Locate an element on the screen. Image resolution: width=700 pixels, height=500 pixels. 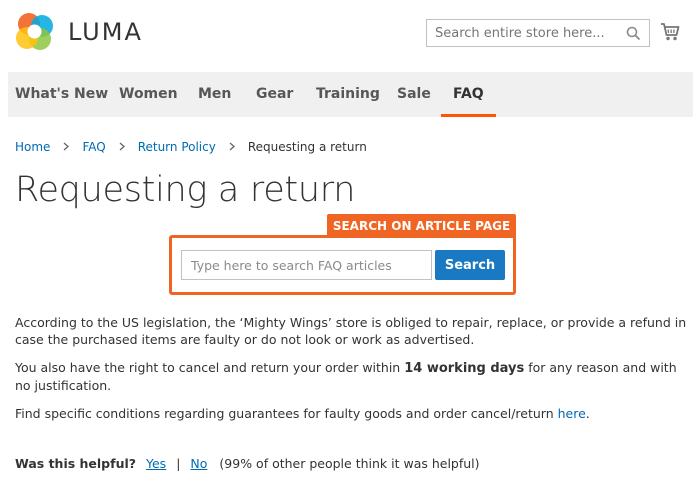
helpful-no-link: No is located at coordinates (198, 463).